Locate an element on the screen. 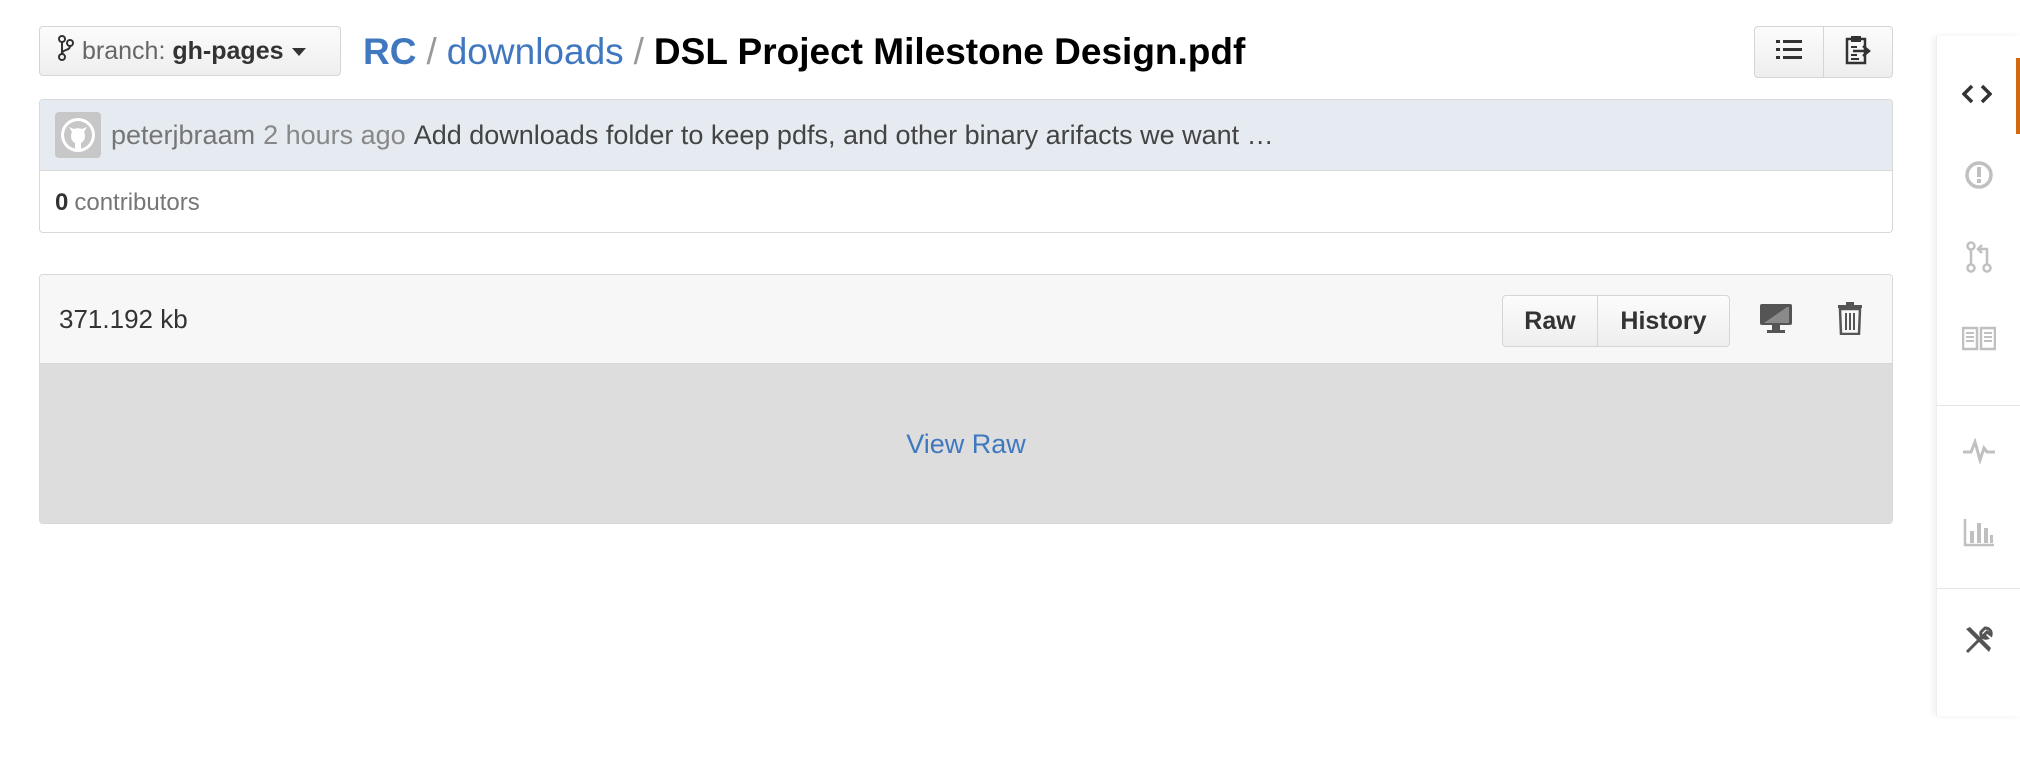  repository-sidebar-nav is located at coordinates (1978, 376).